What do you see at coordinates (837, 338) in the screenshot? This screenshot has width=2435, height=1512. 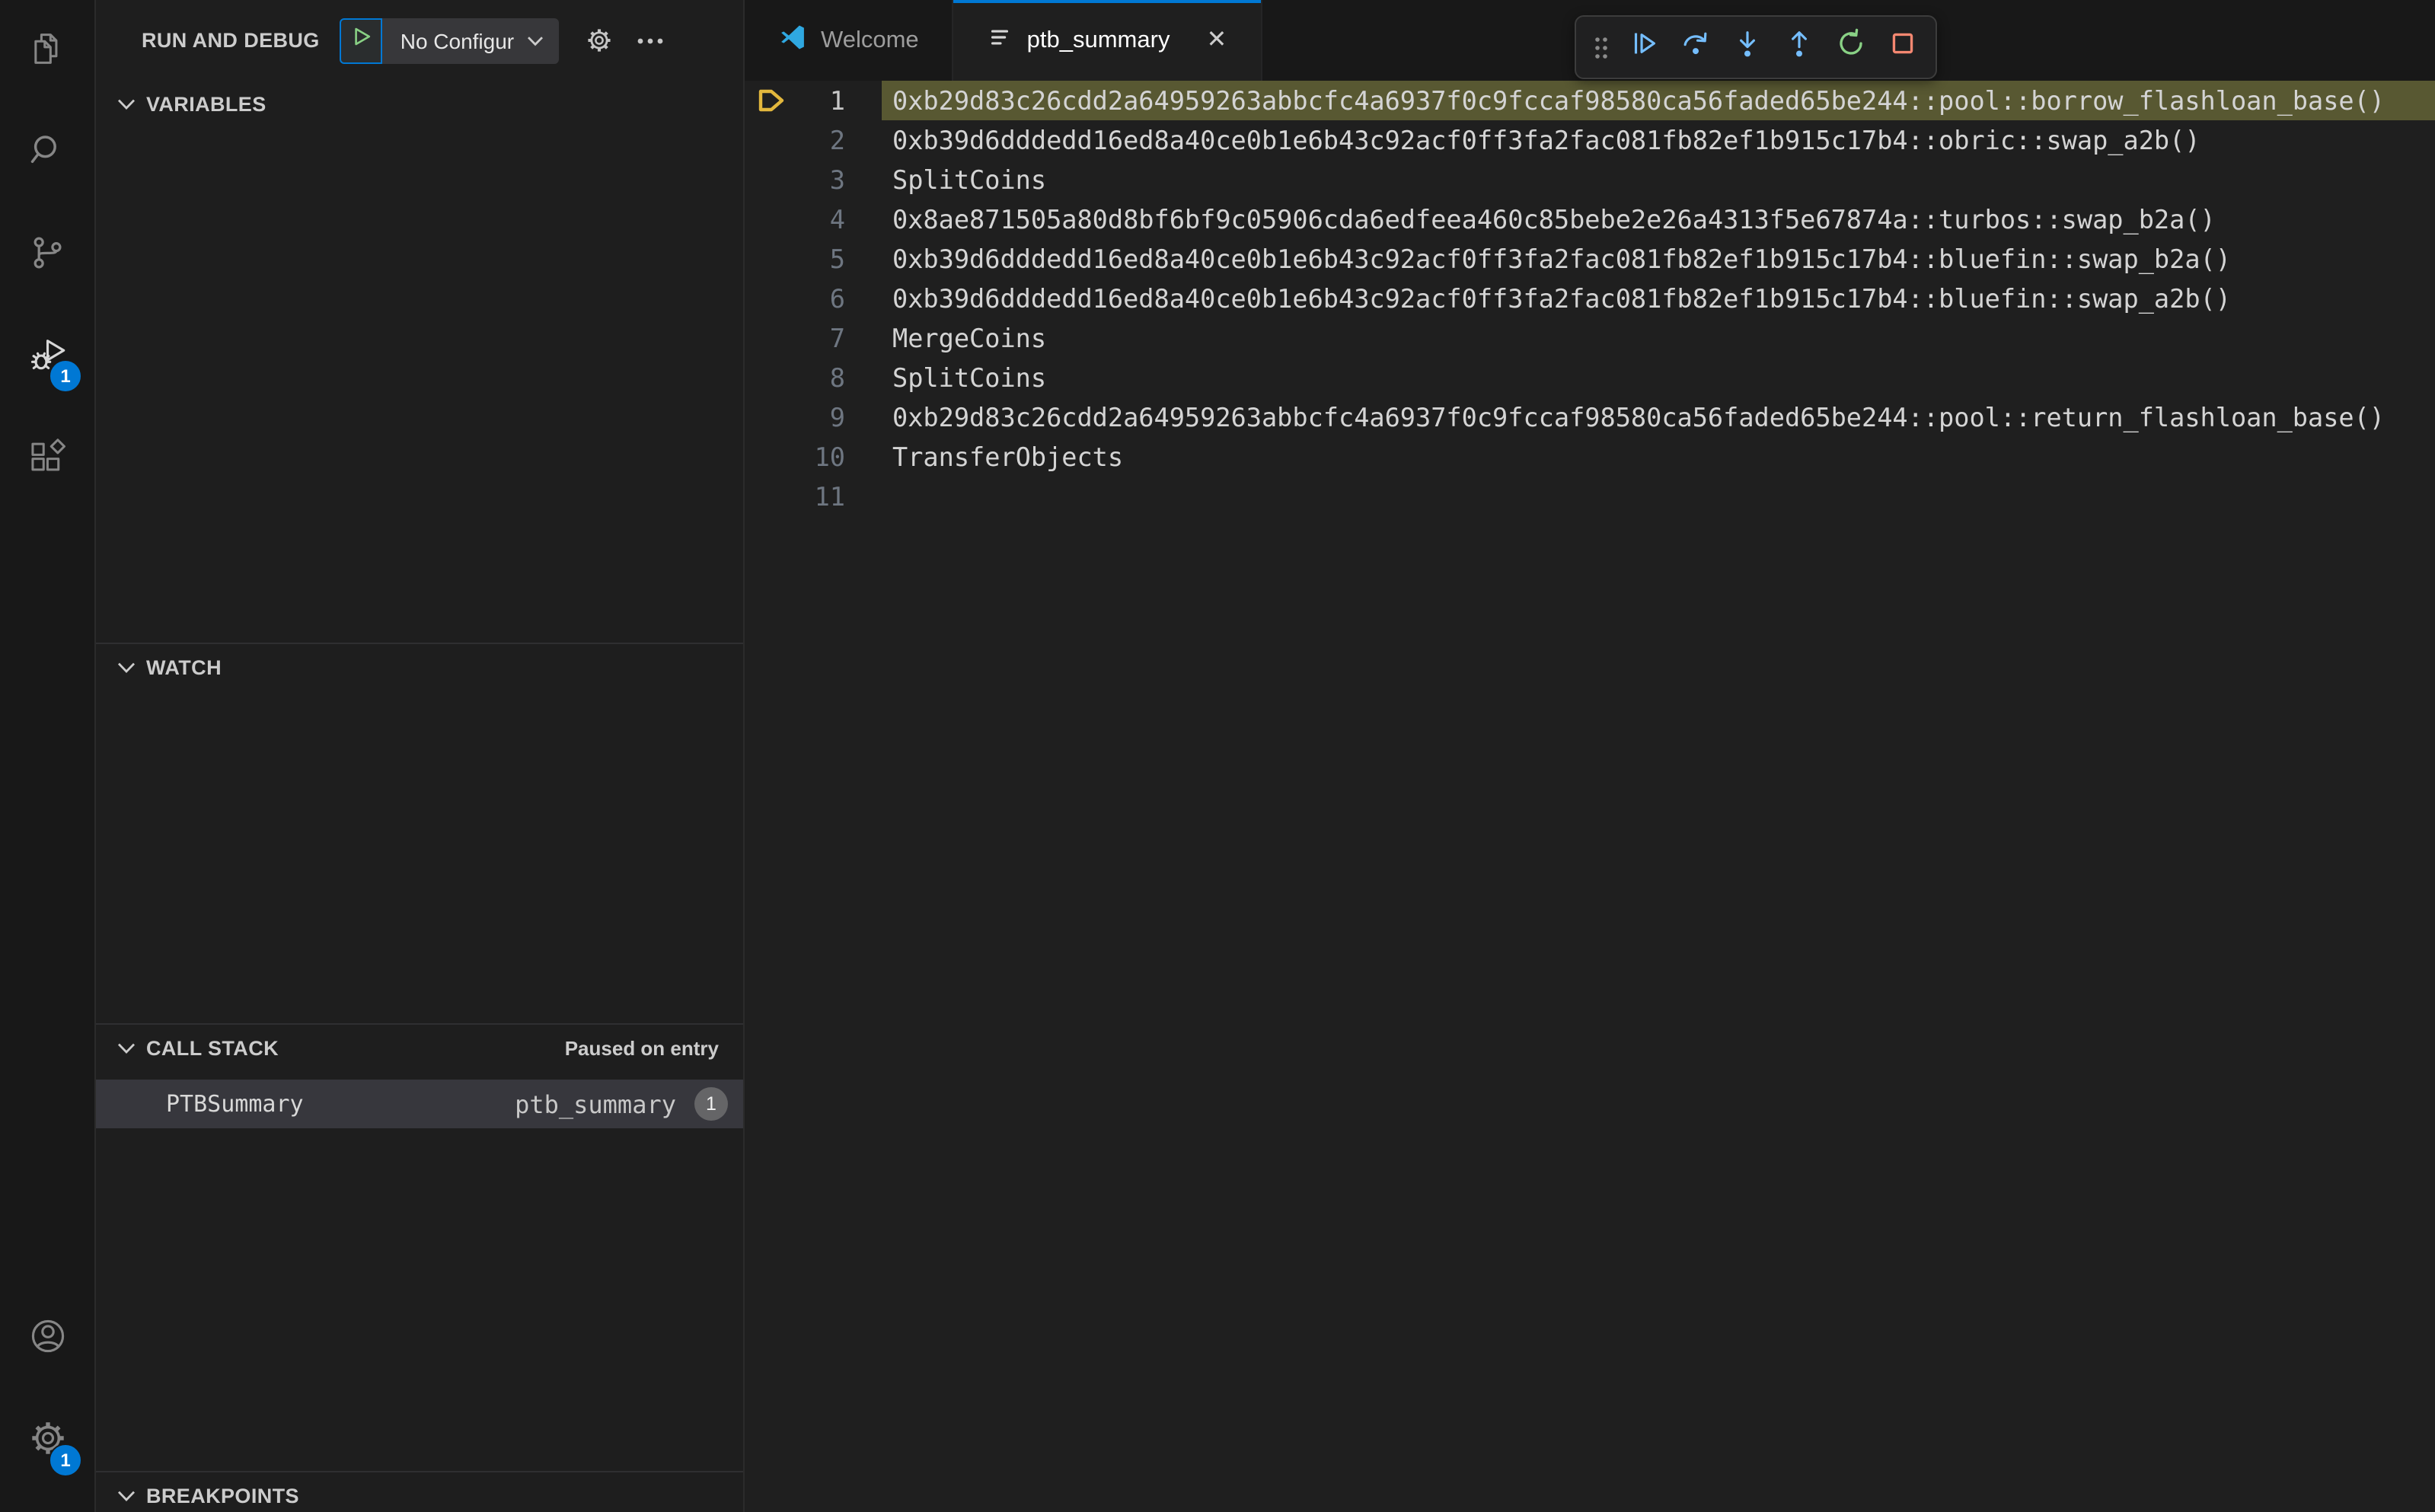 I see `line-number: 7` at bounding box center [837, 338].